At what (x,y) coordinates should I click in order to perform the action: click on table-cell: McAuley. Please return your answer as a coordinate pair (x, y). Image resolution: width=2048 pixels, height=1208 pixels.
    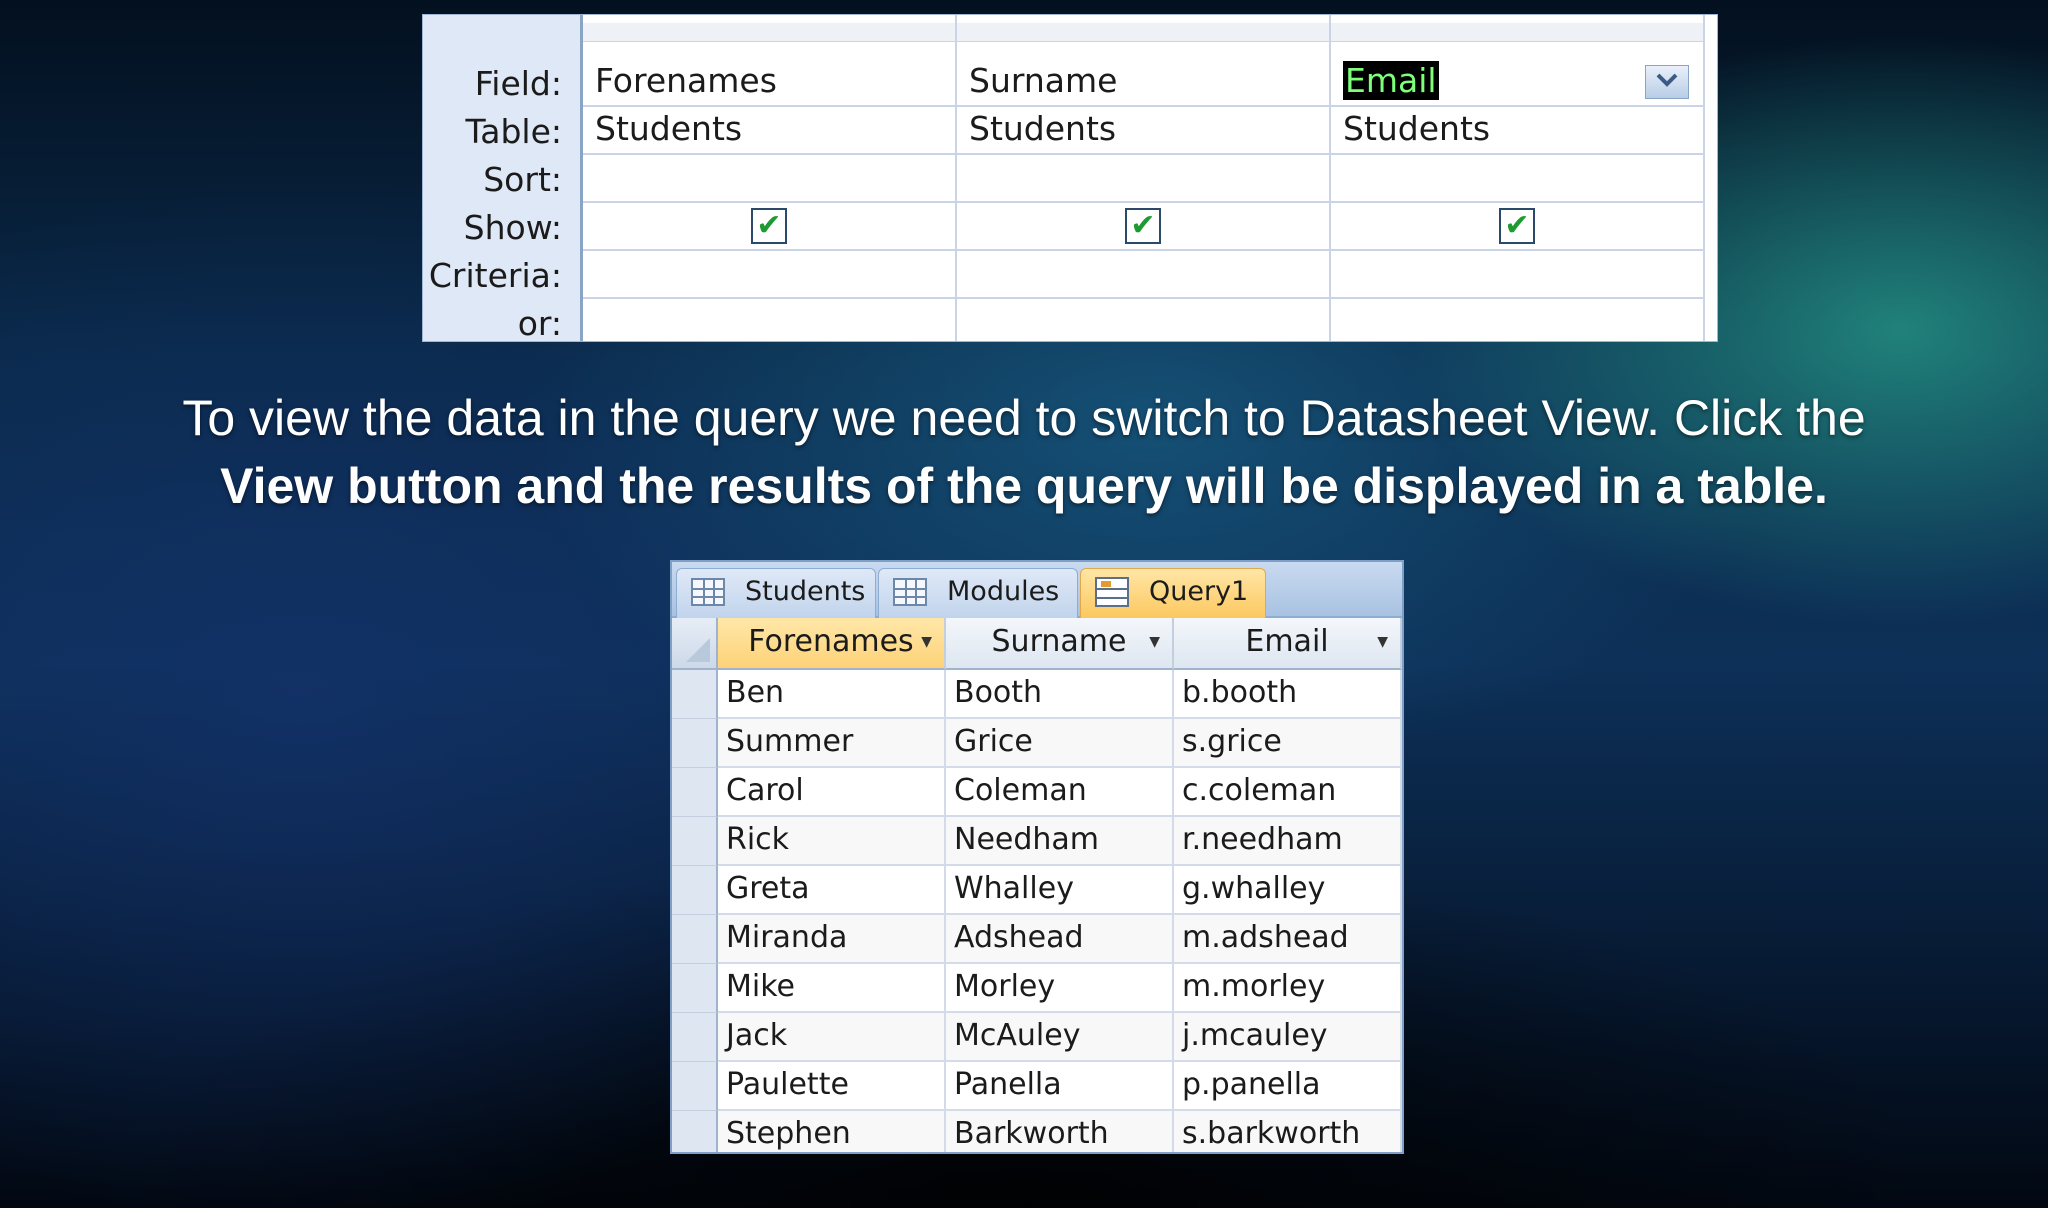
    Looking at the image, I should click on (1060, 1037).